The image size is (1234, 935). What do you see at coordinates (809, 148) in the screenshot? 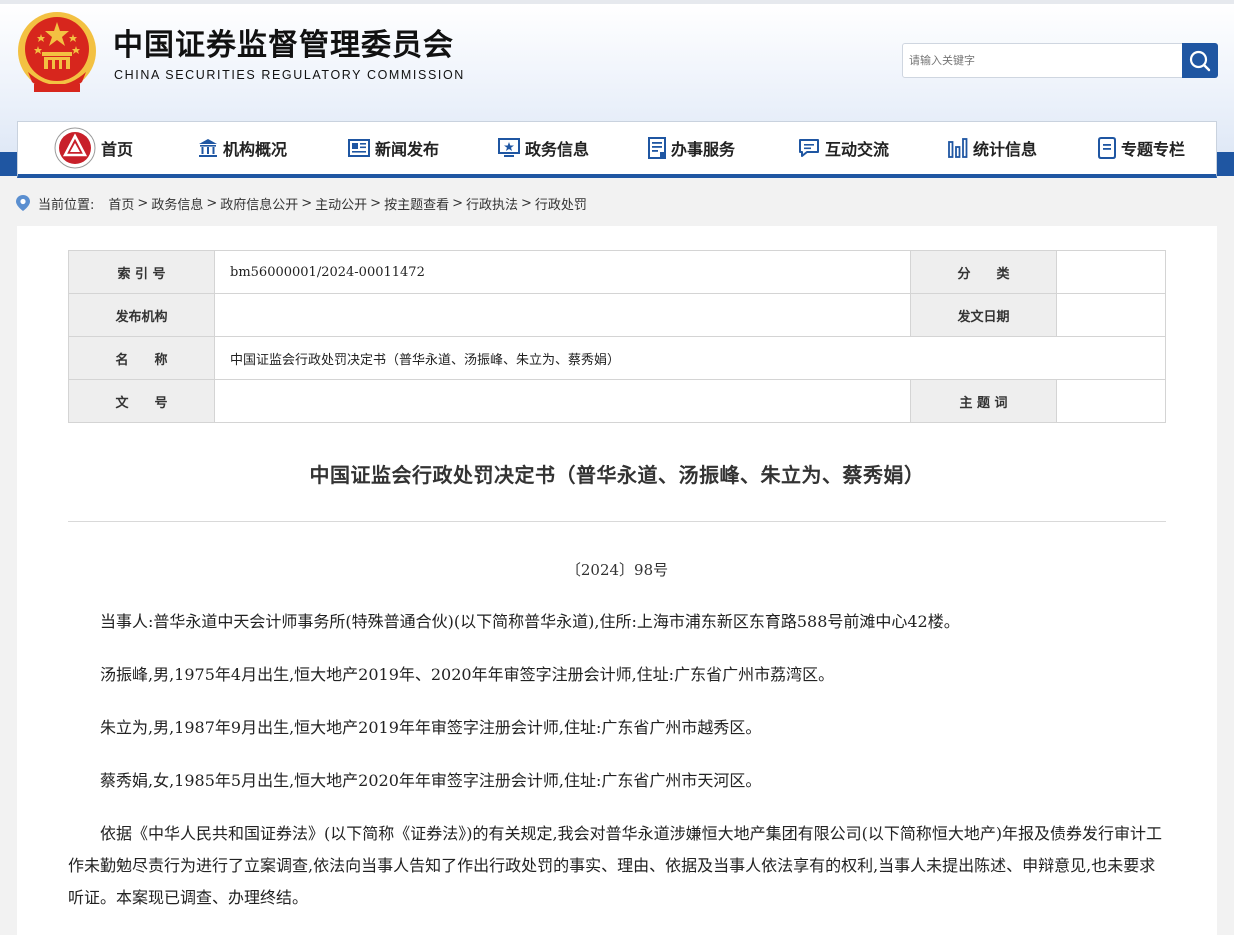
I see `chat-icon` at bounding box center [809, 148].